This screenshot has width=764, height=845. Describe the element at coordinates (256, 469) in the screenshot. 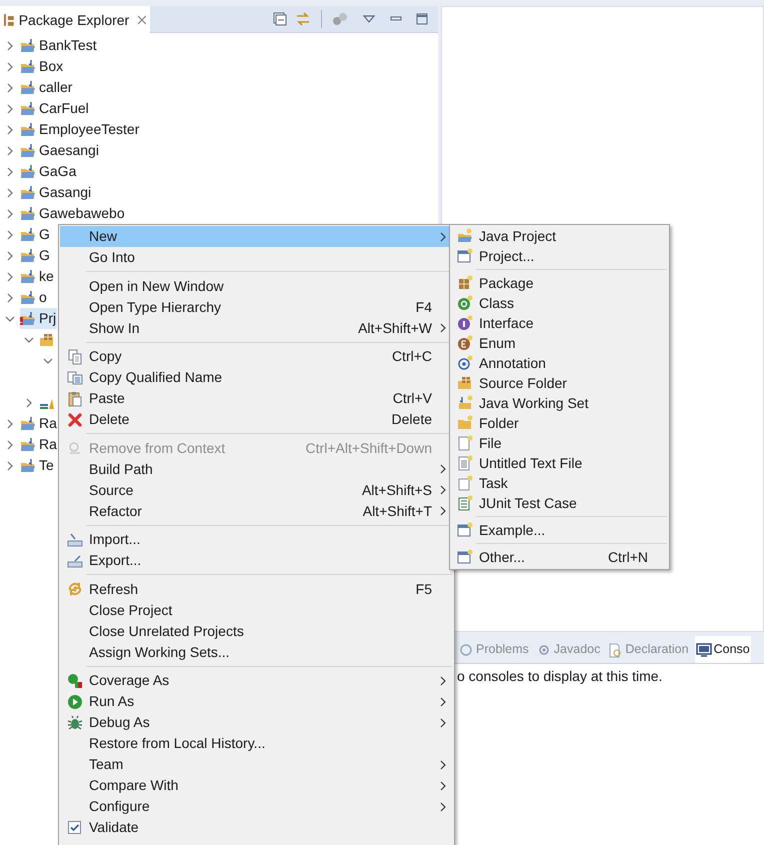

I see `menu-item: Build Path` at that location.